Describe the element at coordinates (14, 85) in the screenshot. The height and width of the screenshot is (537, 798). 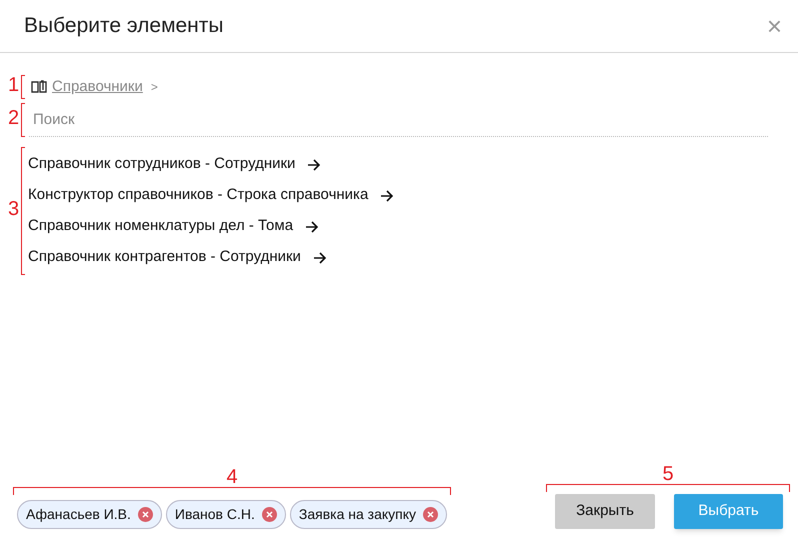
I see `annotation-number: 1` at that location.